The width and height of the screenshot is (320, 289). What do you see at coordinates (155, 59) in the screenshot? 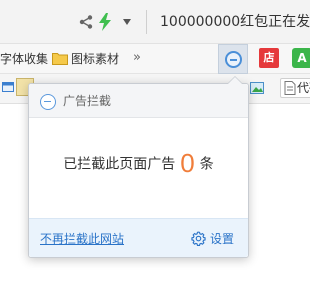
I see `bookmarks-bar: 字体收集 图标素材 » 店 A` at bounding box center [155, 59].